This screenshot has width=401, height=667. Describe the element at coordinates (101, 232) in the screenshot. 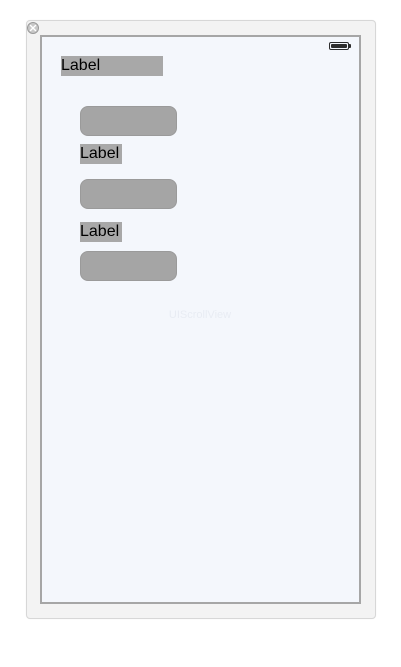

I see `field-label-2: Label` at that location.